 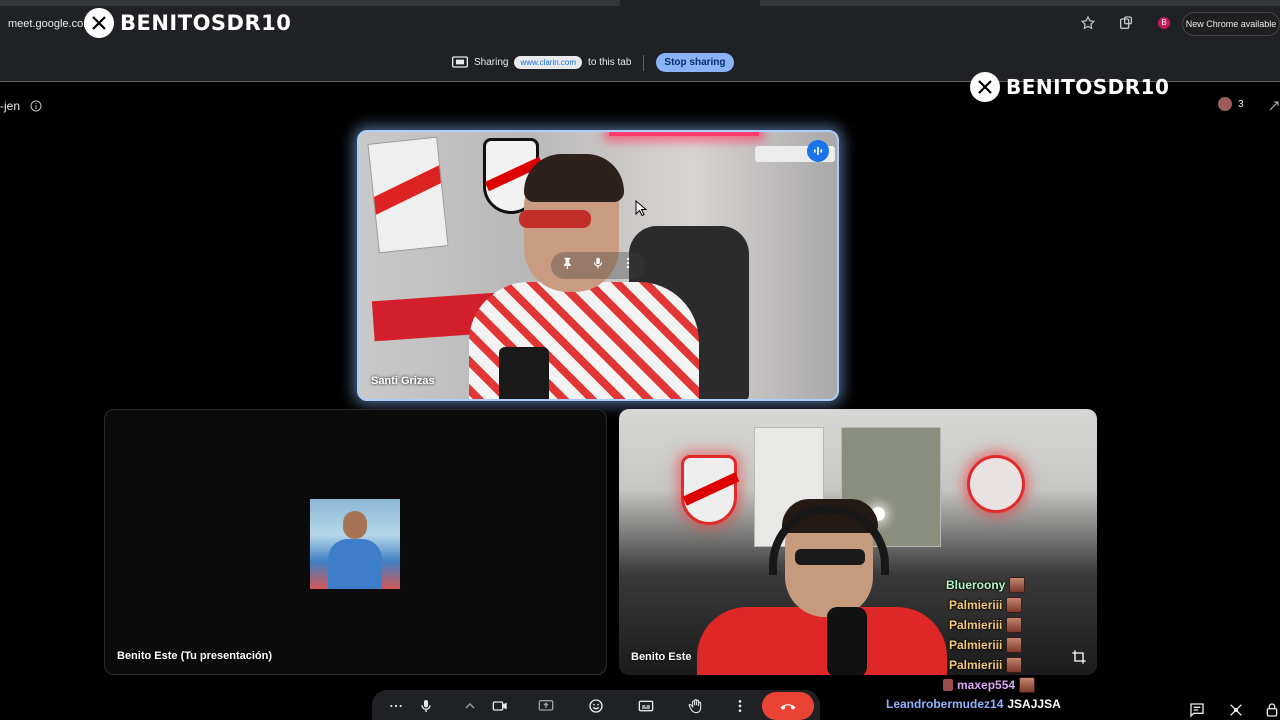 I want to click on neon-light, so click(x=684, y=134).